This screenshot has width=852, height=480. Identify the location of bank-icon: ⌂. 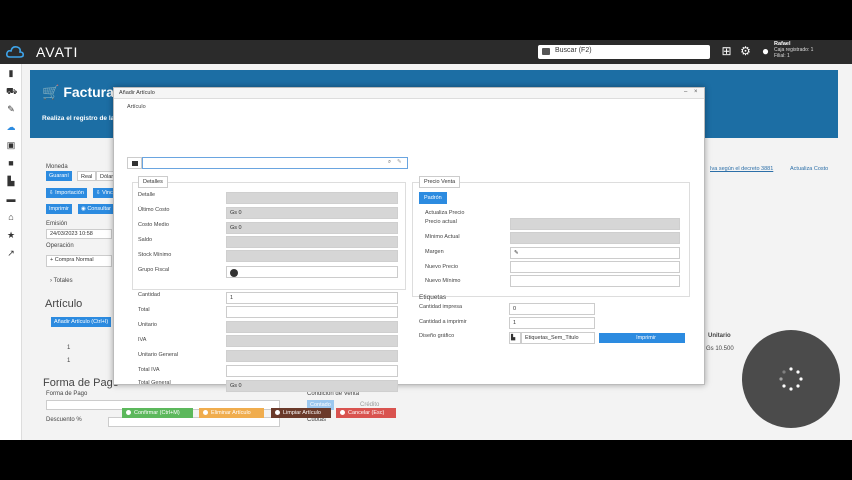
(11, 217).